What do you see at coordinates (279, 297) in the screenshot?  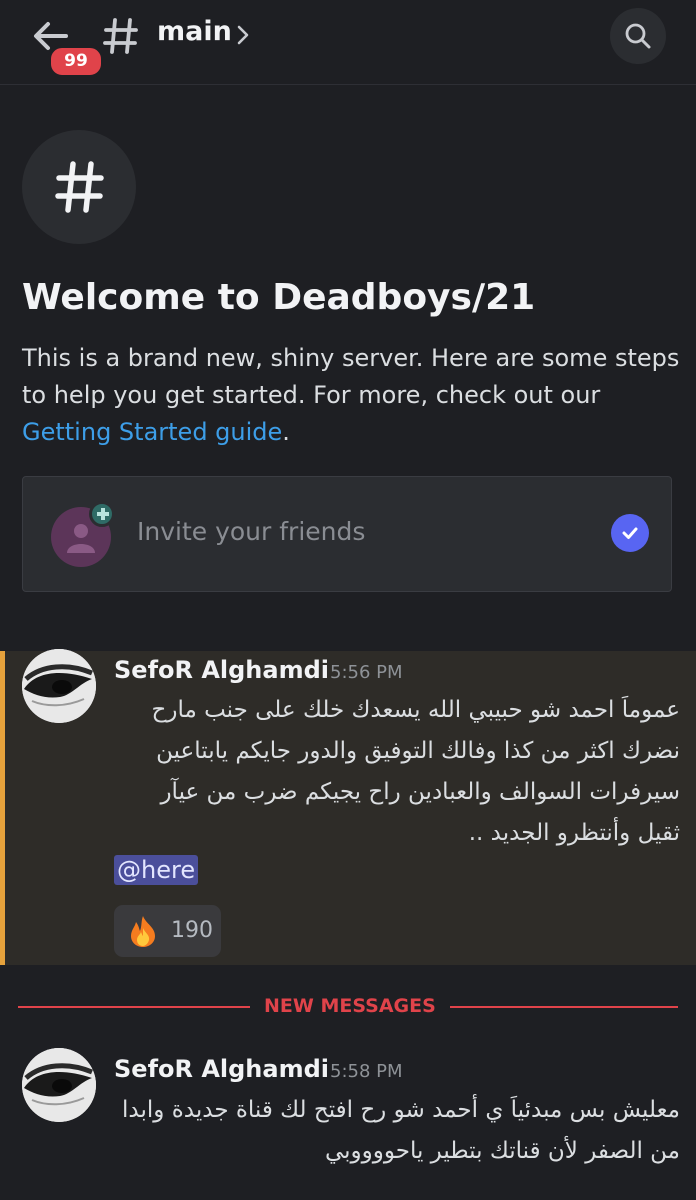 I see `welcome-title: Welcome to Deadboys/21` at bounding box center [279, 297].